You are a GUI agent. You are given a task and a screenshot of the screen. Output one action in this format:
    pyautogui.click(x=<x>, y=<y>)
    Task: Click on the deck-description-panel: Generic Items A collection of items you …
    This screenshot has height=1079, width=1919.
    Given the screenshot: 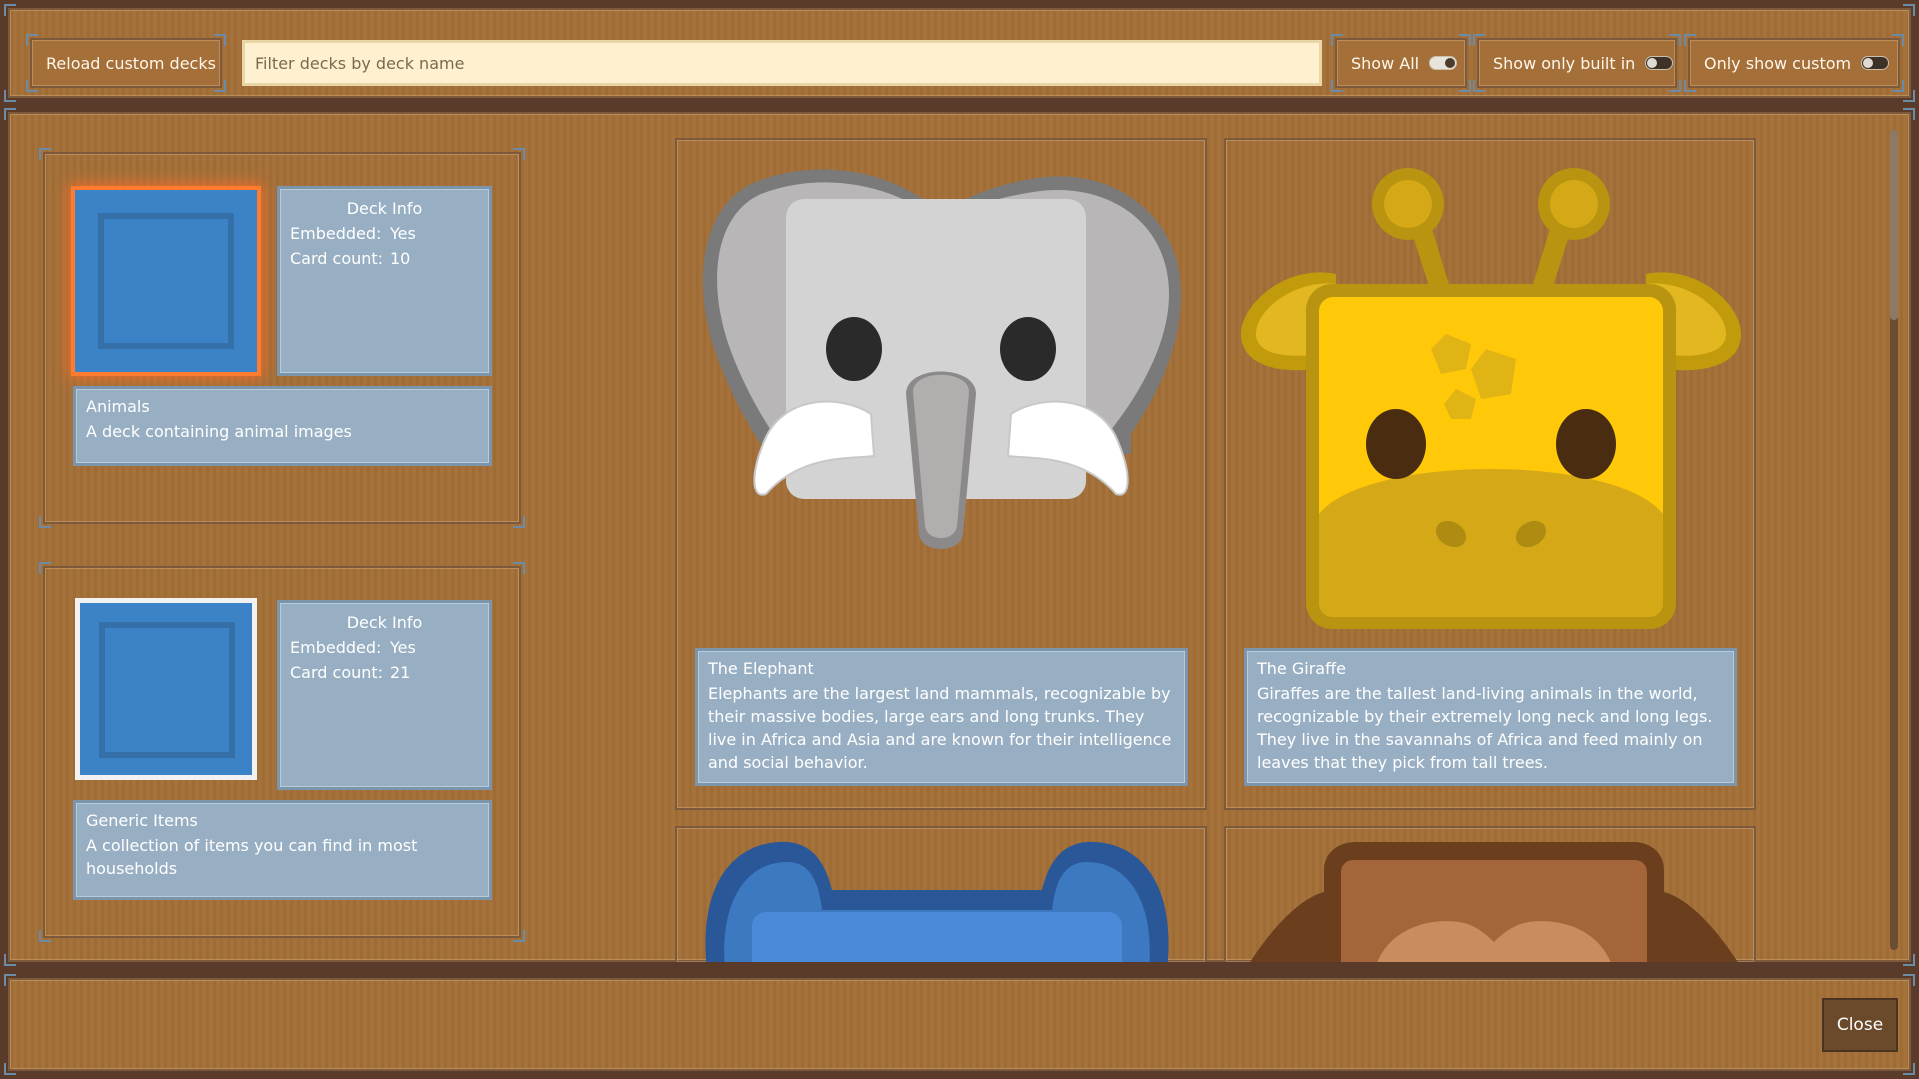 What is the action you would take?
    pyautogui.click(x=282, y=850)
    